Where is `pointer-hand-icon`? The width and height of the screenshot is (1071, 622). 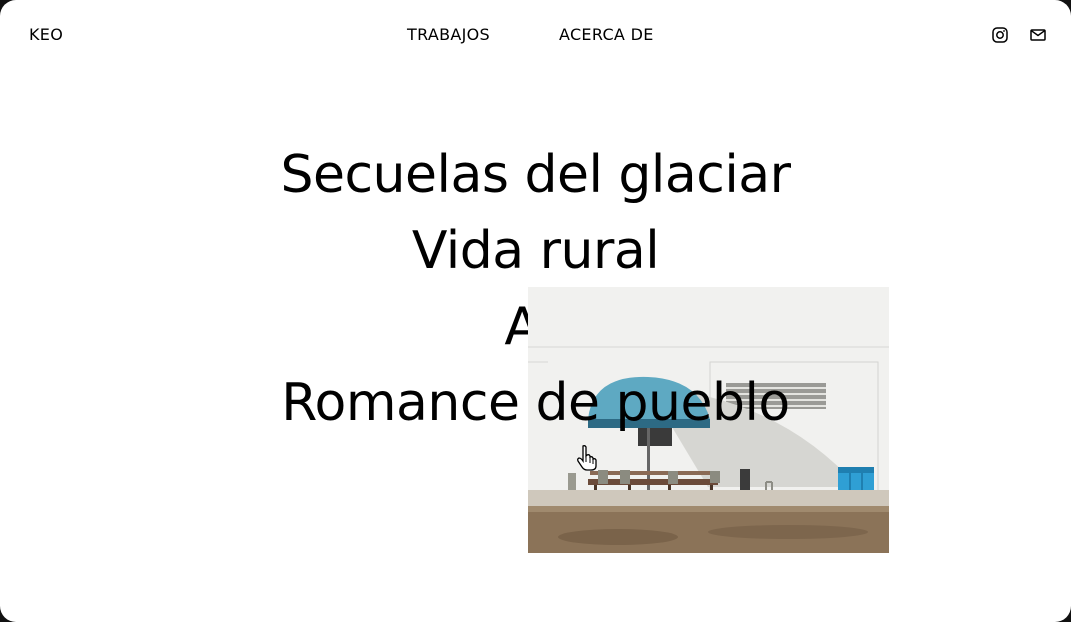 pointer-hand-icon is located at coordinates (588, 458).